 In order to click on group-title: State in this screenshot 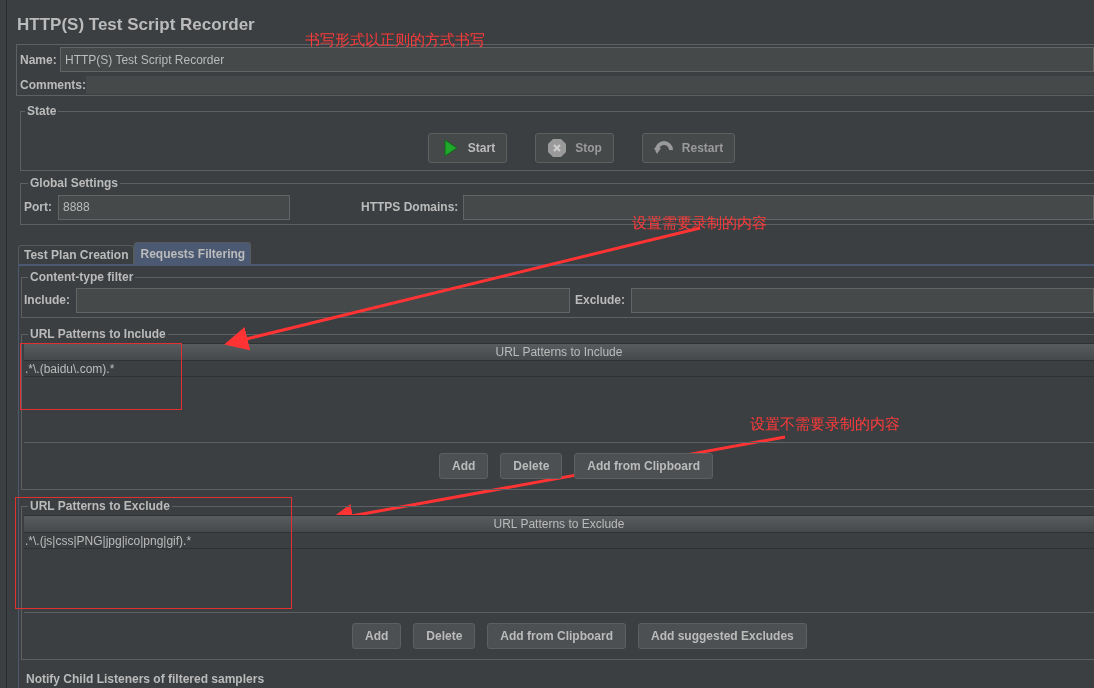, I will do `click(42, 111)`.